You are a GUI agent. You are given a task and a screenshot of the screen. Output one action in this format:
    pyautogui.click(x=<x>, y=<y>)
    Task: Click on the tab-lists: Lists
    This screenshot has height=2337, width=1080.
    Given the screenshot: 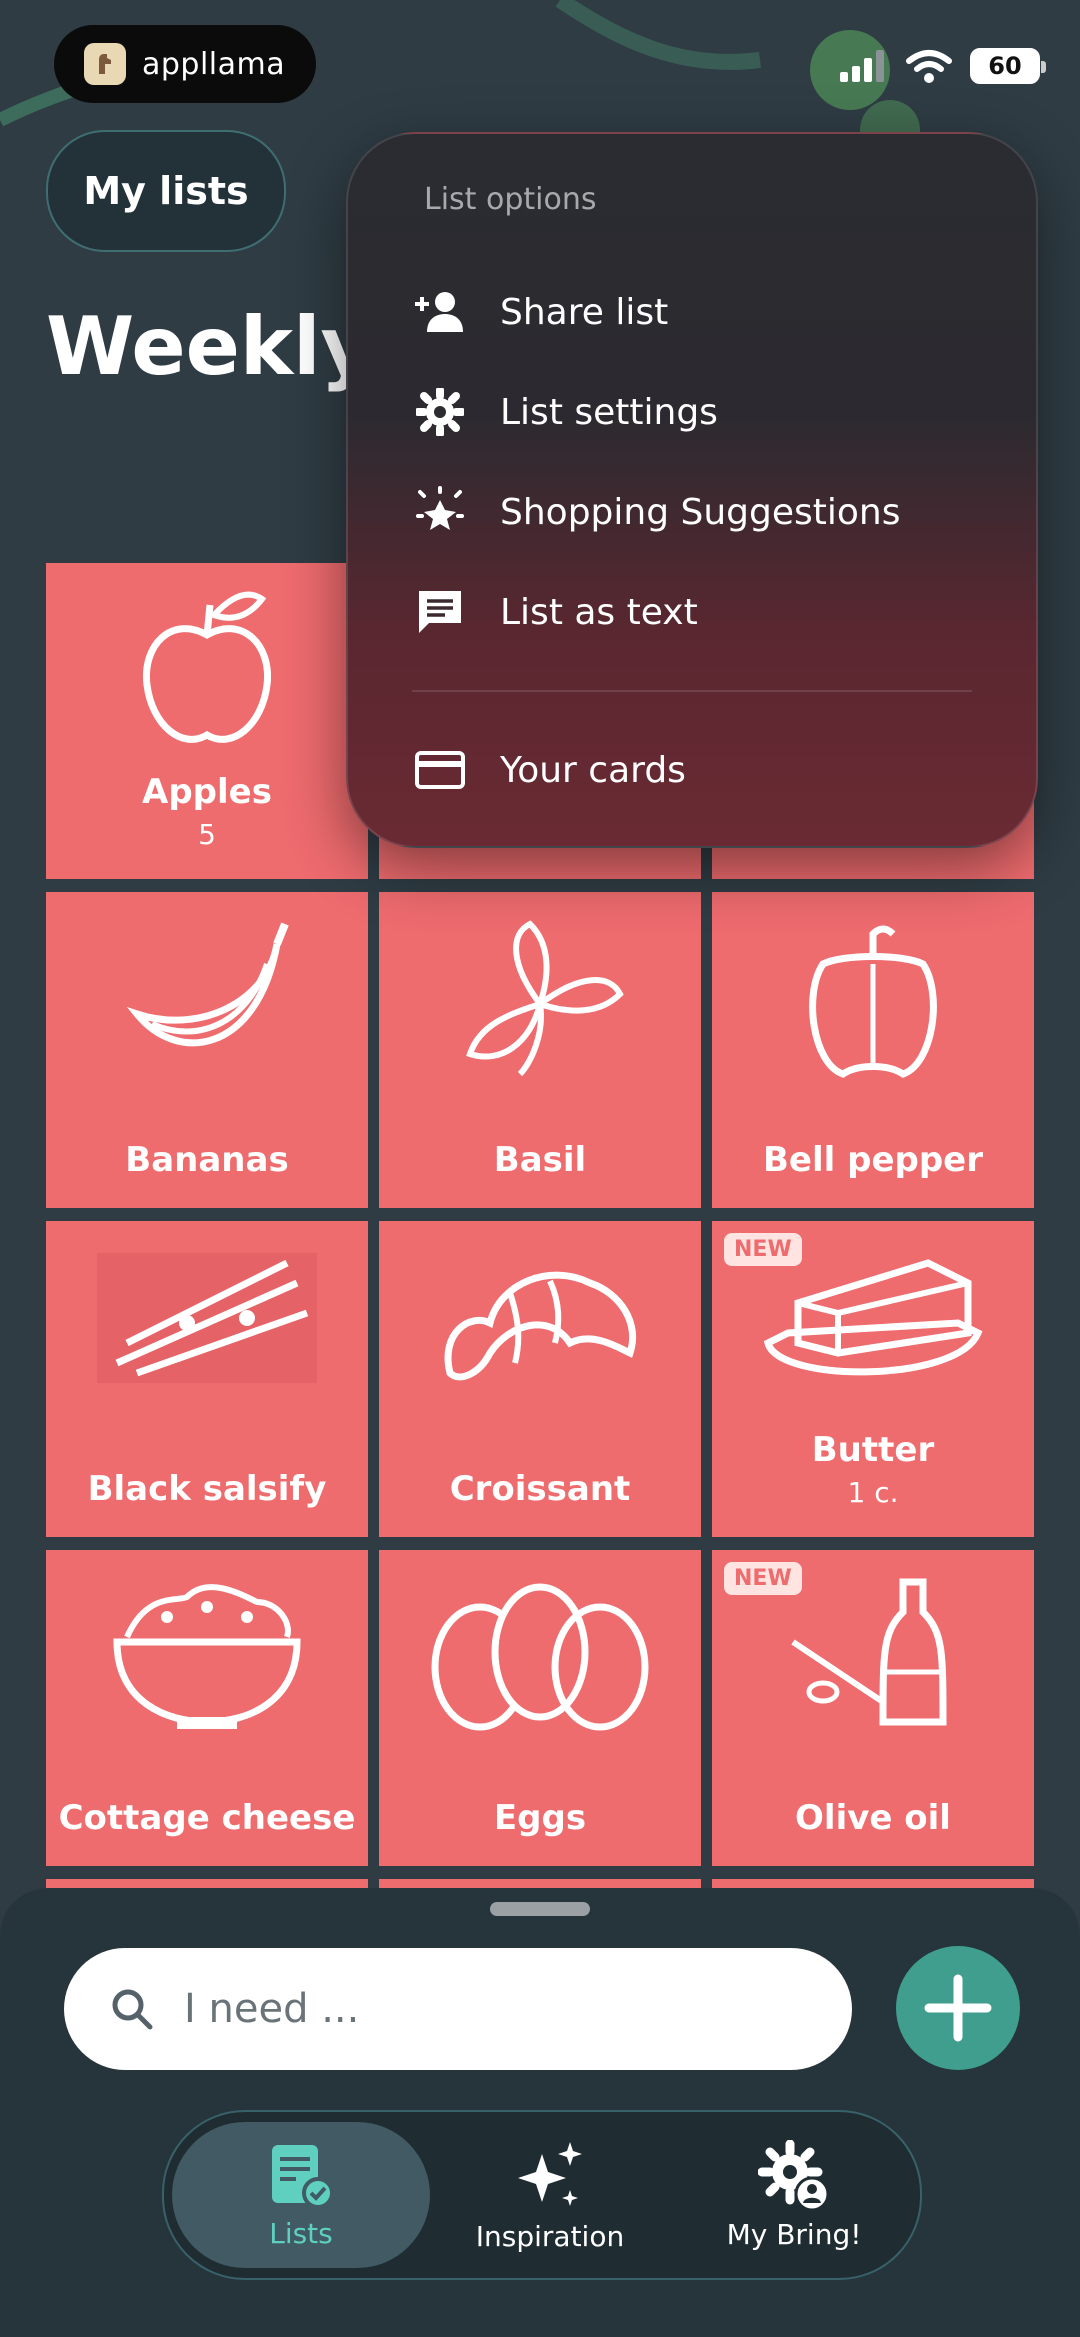 What is the action you would take?
    pyautogui.click(x=301, y=2195)
    